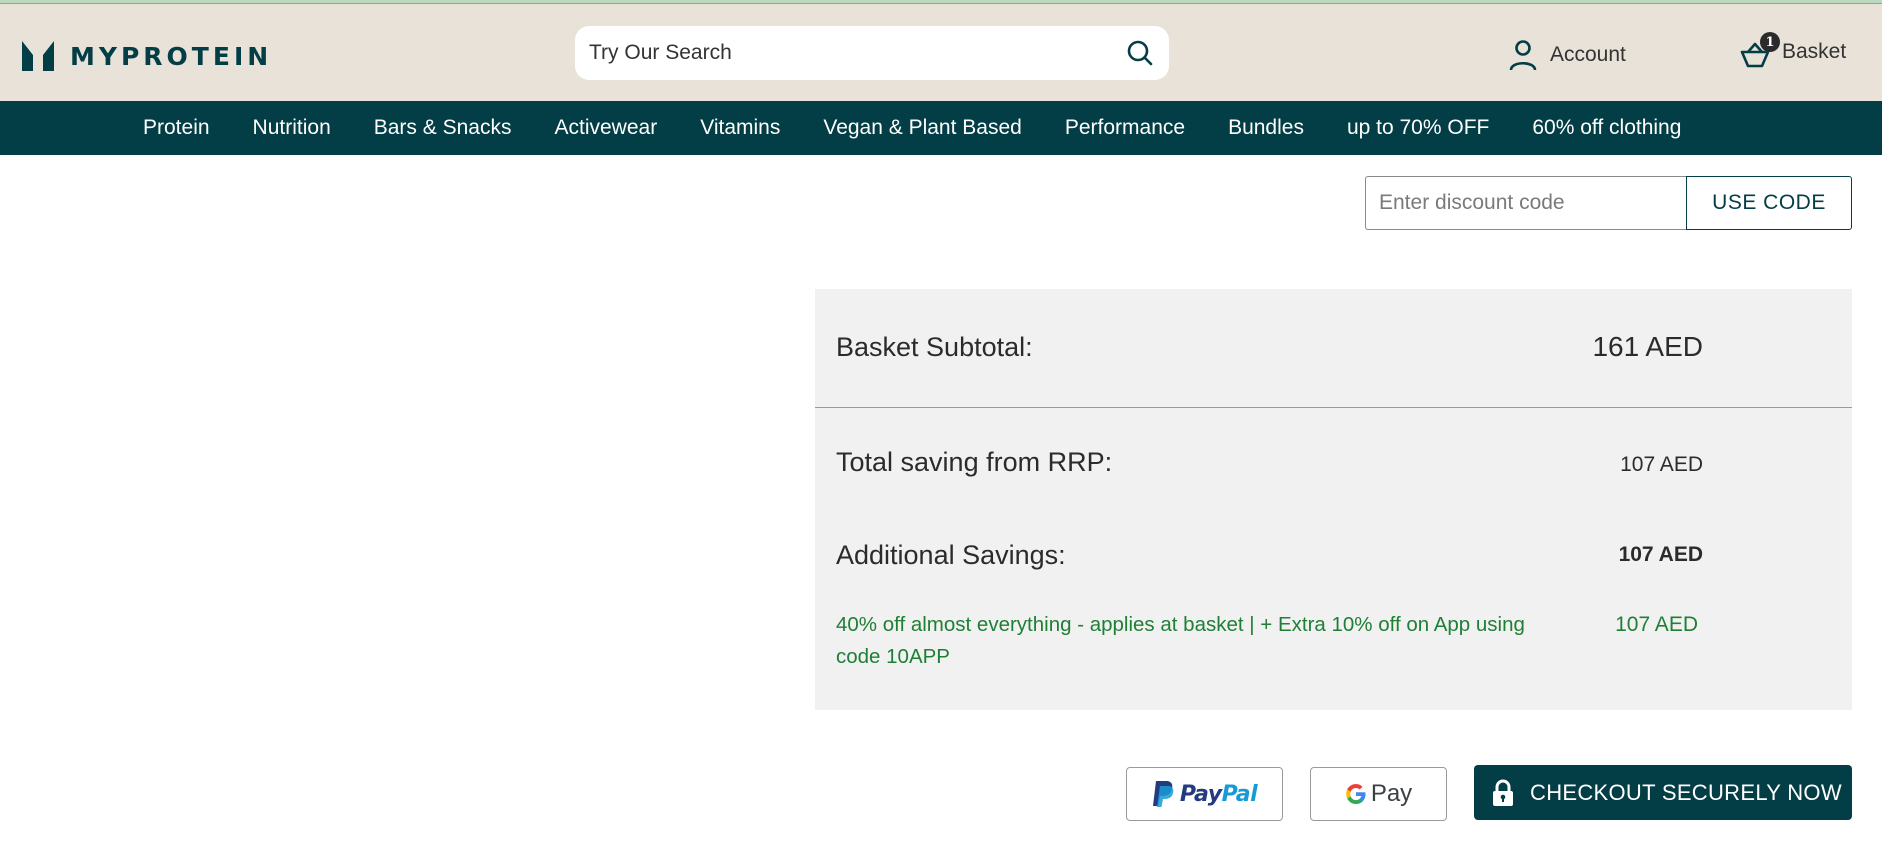  I want to click on discount-code-input, so click(1525, 203).